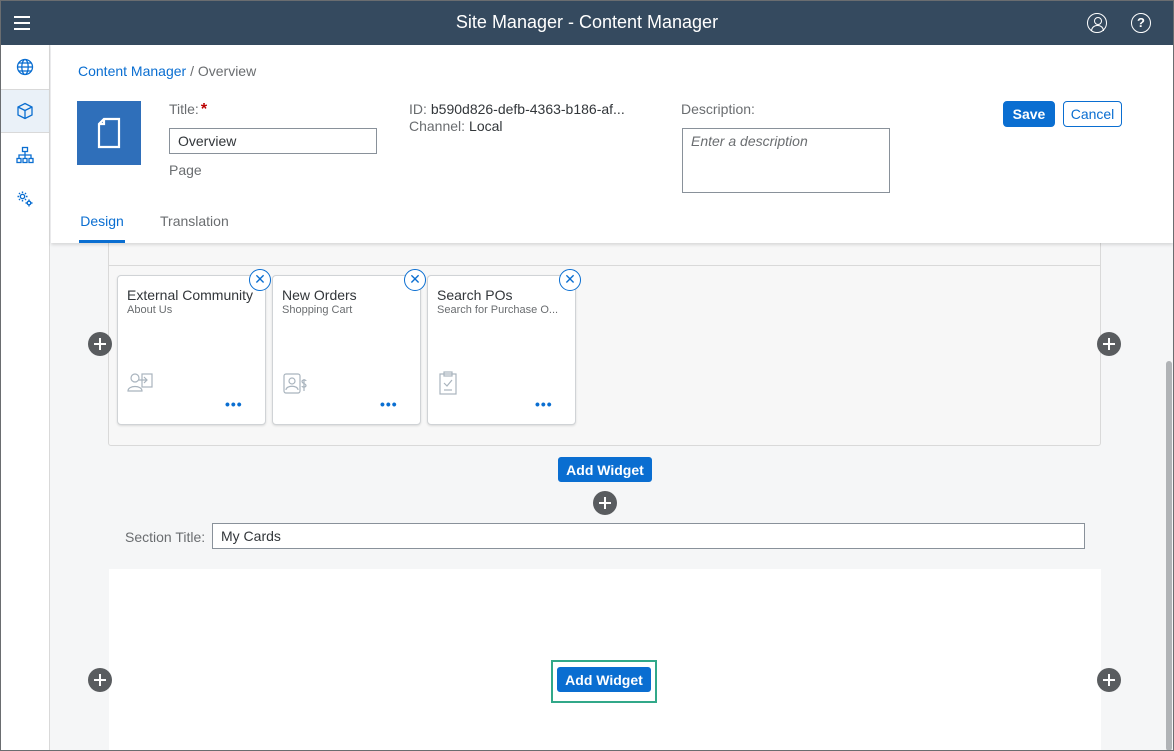 The image size is (1174, 751). I want to click on title-label: Title: *, so click(188, 110).